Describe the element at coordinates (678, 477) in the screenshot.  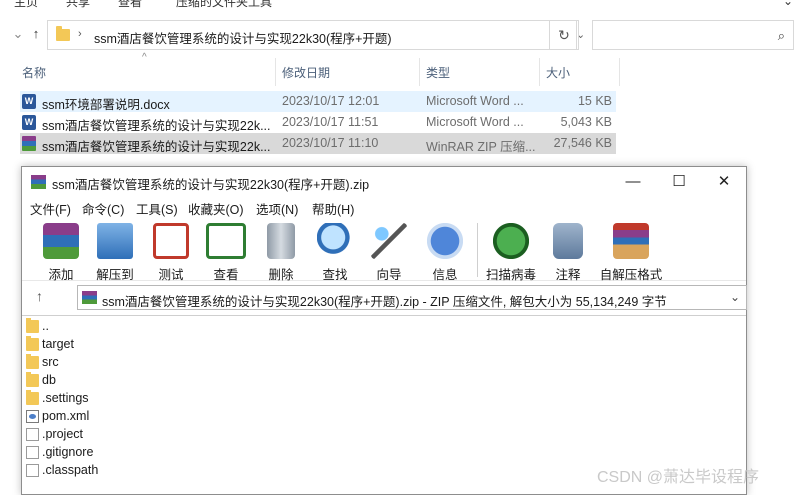
I see `watermark: CSDN @萧达毕设程序` at that location.